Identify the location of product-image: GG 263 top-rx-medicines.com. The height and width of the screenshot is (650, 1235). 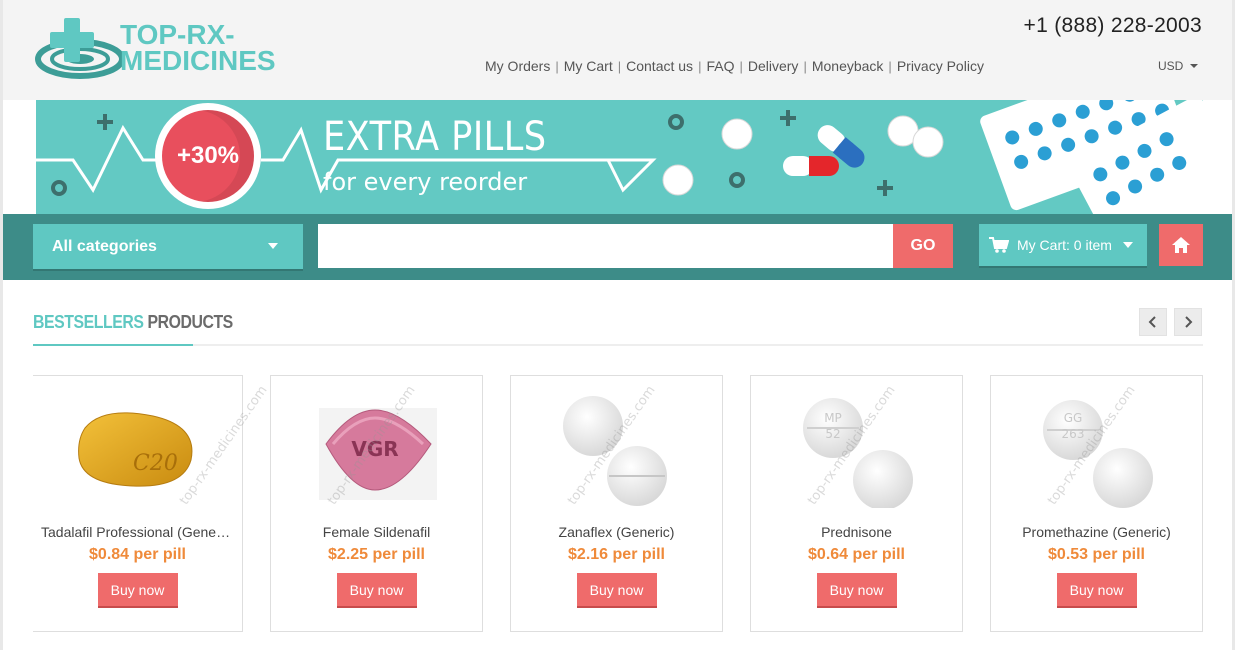
(1096, 445).